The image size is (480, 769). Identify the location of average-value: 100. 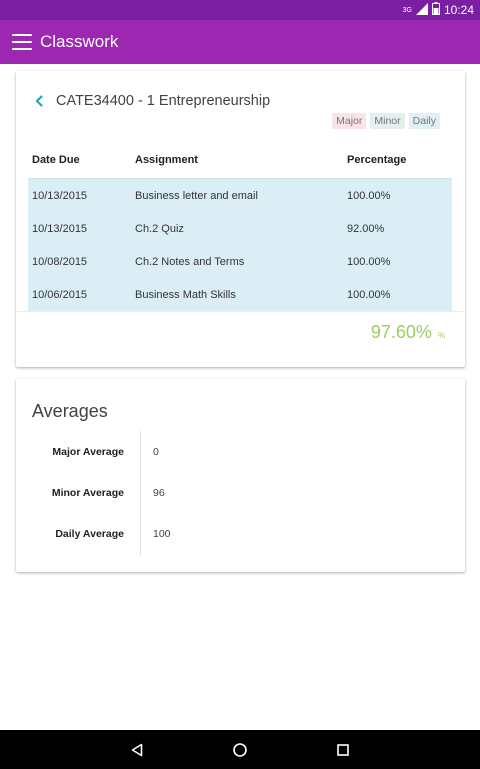
(162, 533).